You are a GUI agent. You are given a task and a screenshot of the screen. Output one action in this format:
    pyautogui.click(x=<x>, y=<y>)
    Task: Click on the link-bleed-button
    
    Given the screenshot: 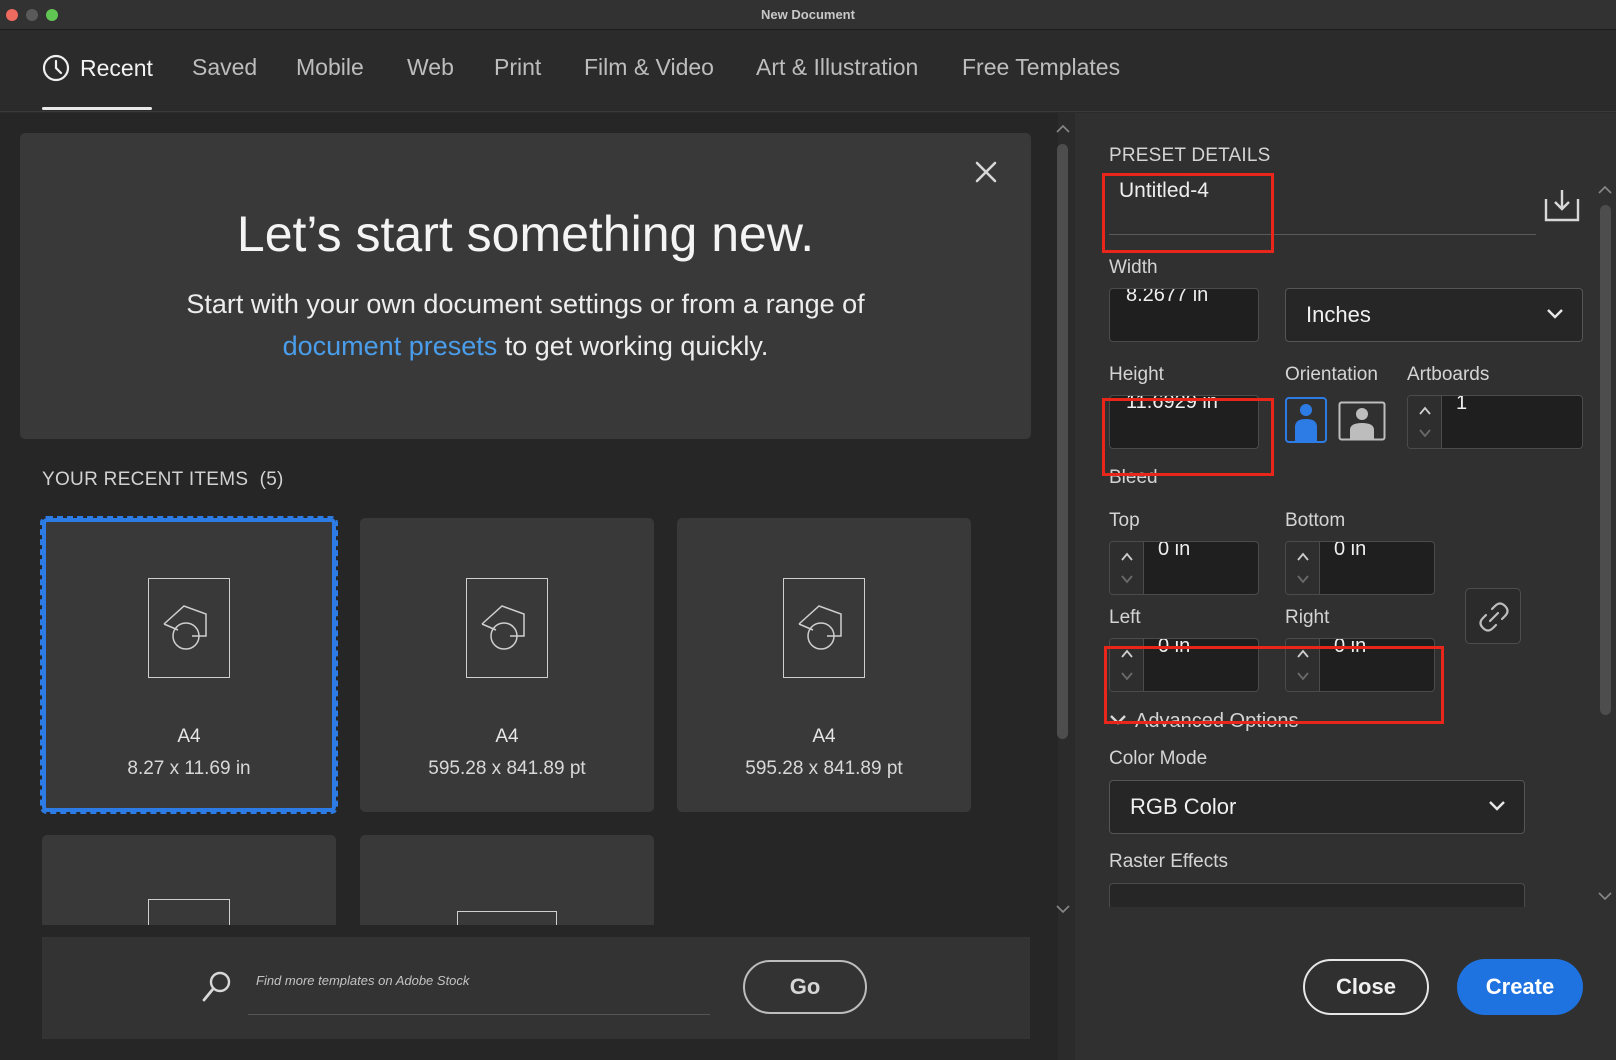 What is the action you would take?
    pyautogui.click(x=1493, y=616)
    